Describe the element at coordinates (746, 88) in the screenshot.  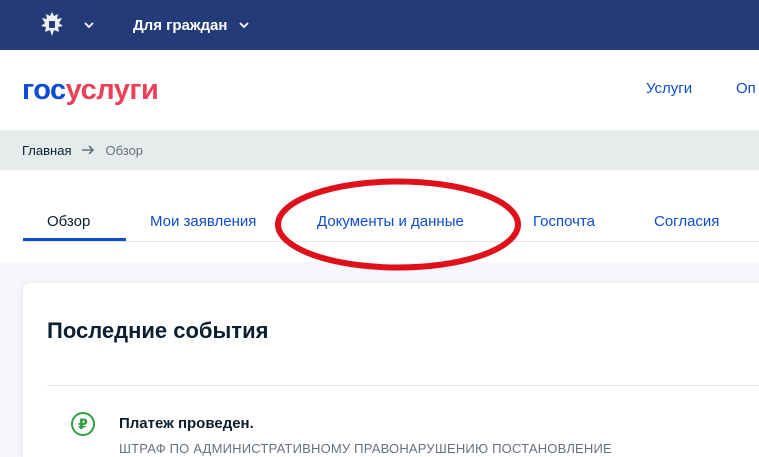
I see `nav-link-payment: Оп` at that location.